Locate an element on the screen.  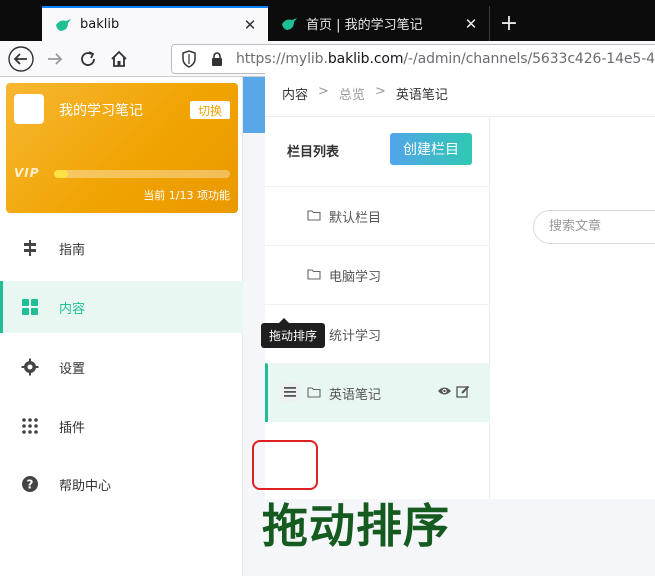
reload-icon is located at coordinates (88, 58).